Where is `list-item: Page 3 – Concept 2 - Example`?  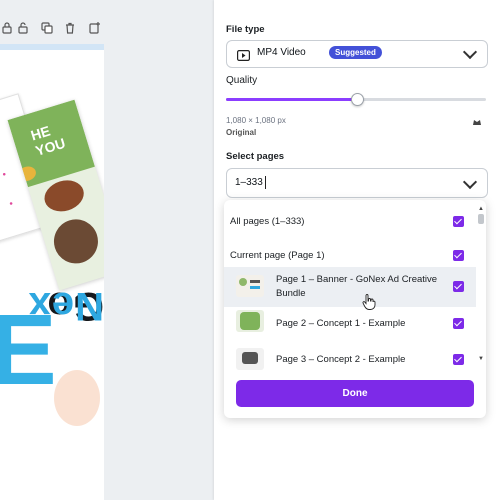
list-item: Page 3 – Concept 2 - Example is located at coordinates (350, 360).